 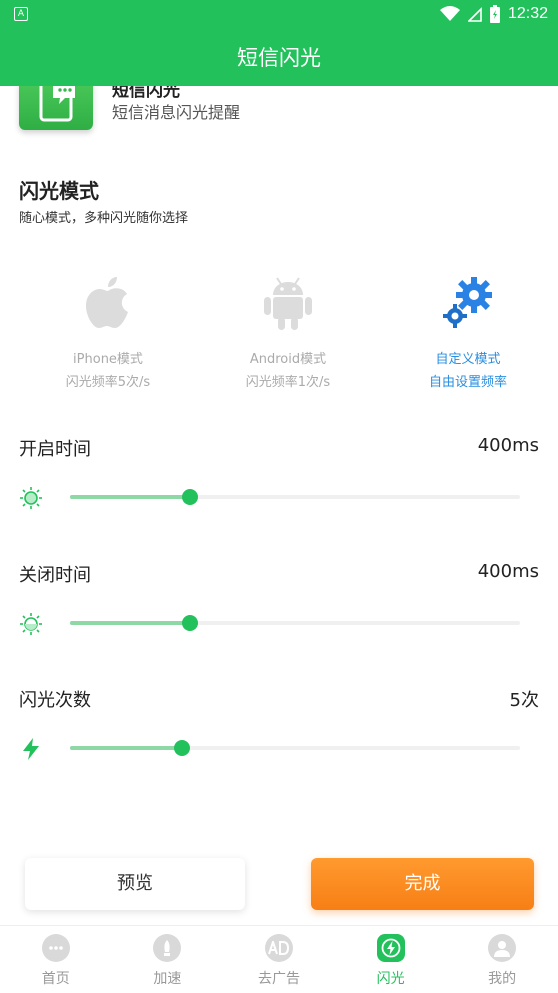 I want to click on android-icon, so click(x=288, y=303).